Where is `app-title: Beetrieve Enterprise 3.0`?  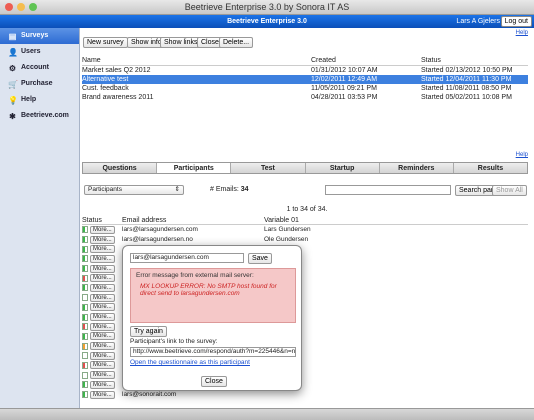
app-title: Beetrieve Enterprise 3.0 is located at coordinates (267, 21).